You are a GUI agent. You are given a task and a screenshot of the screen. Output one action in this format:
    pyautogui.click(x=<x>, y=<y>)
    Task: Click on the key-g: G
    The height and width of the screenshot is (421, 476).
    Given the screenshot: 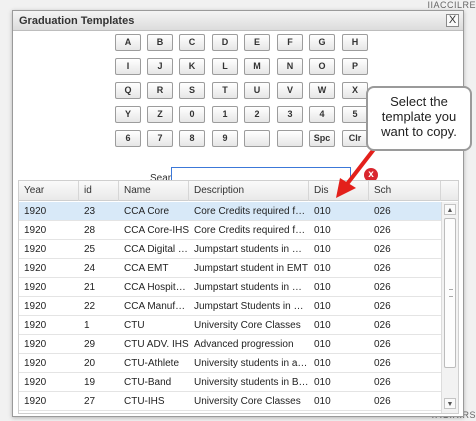 What is the action you would take?
    pyautogui.click(x=322, y=42)
    